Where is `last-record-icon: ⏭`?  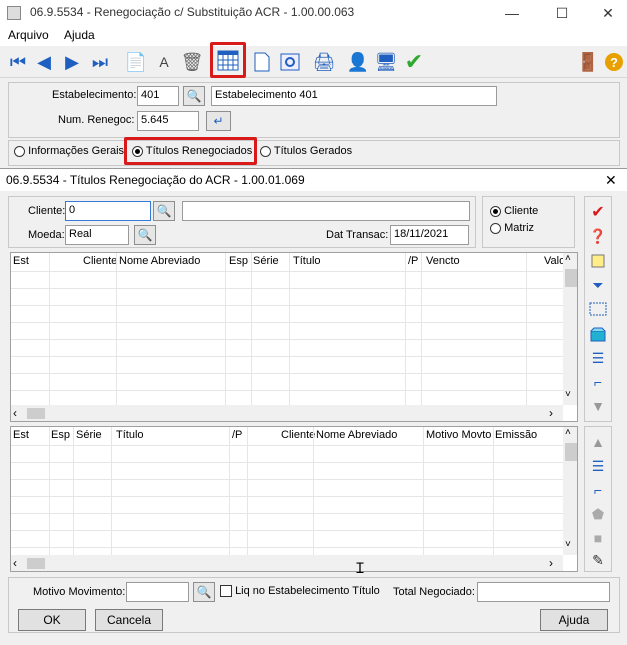
last-record-icon: ⏭ is located at coordinates (100, 62).